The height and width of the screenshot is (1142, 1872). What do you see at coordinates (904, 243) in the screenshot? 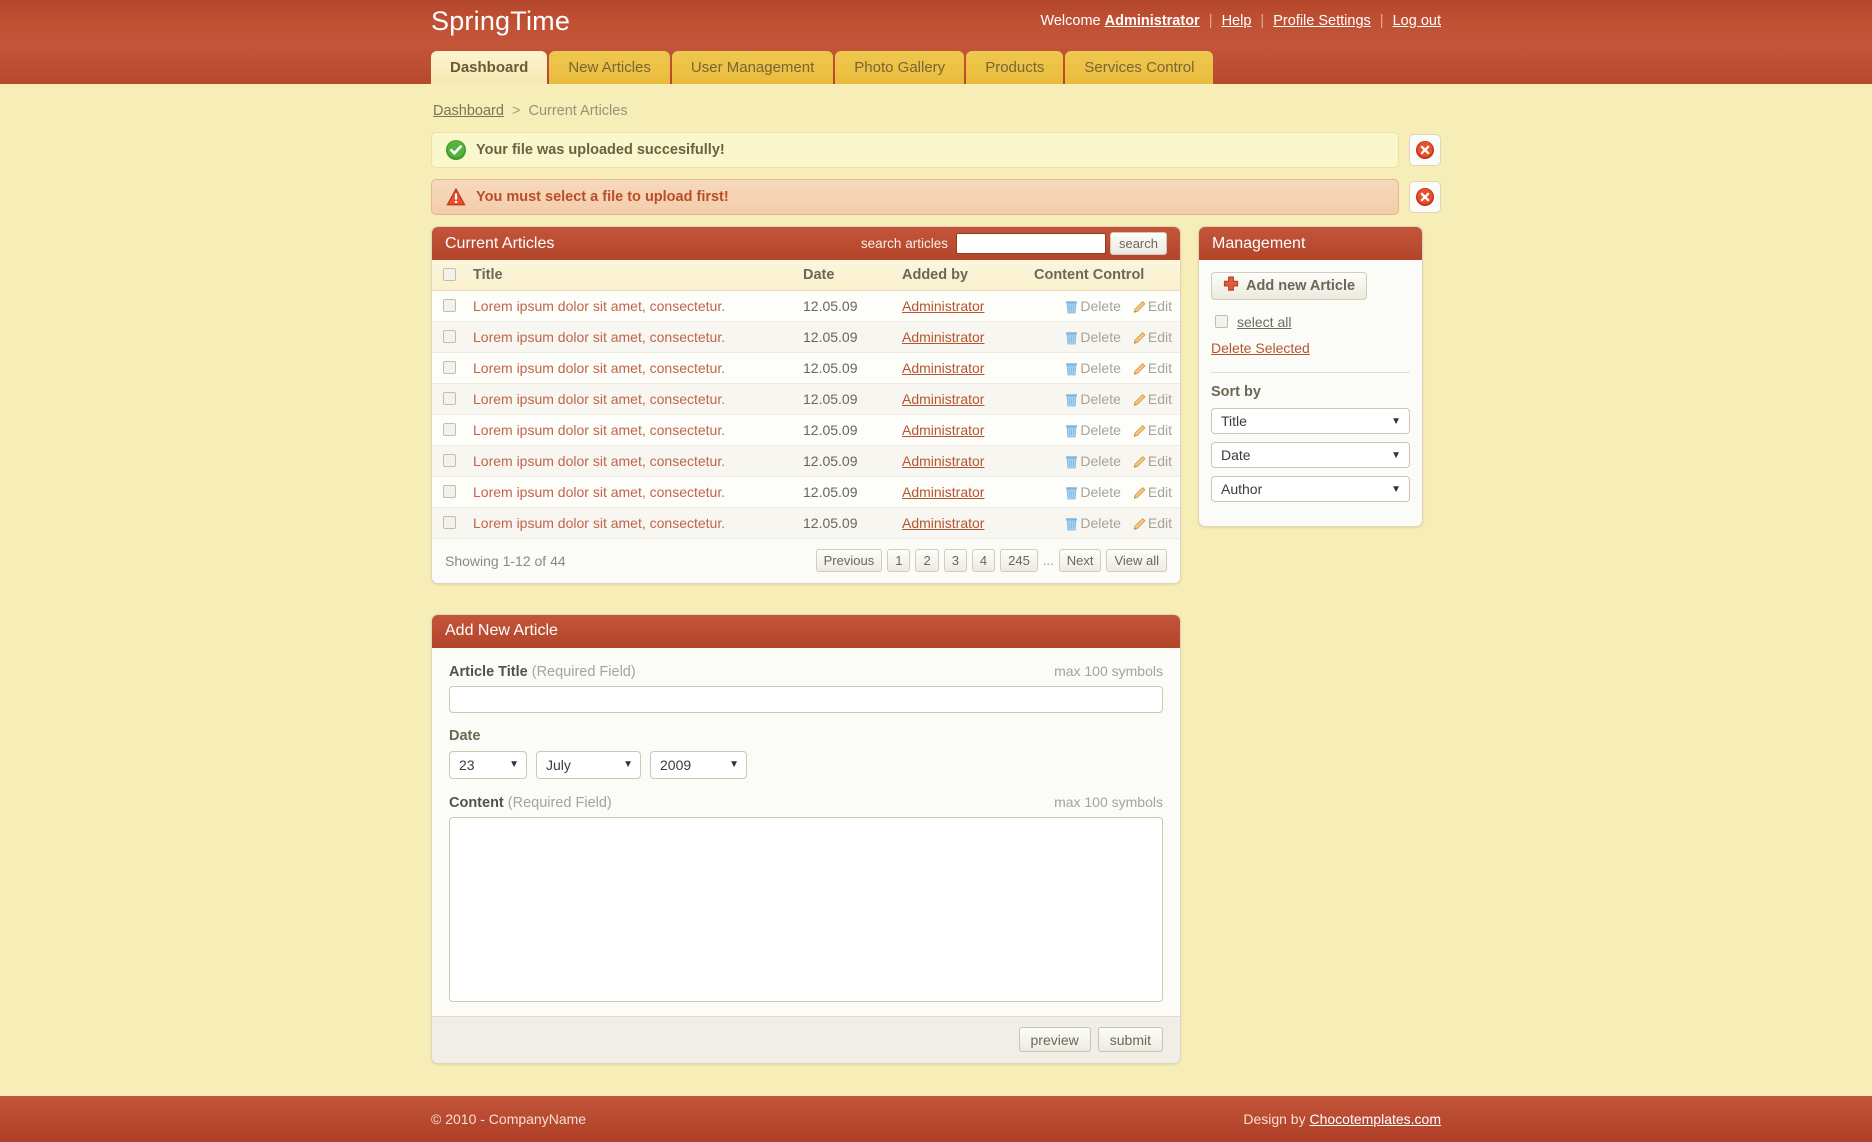
I see `search-label: search articles` at bounding box center [904, 243].